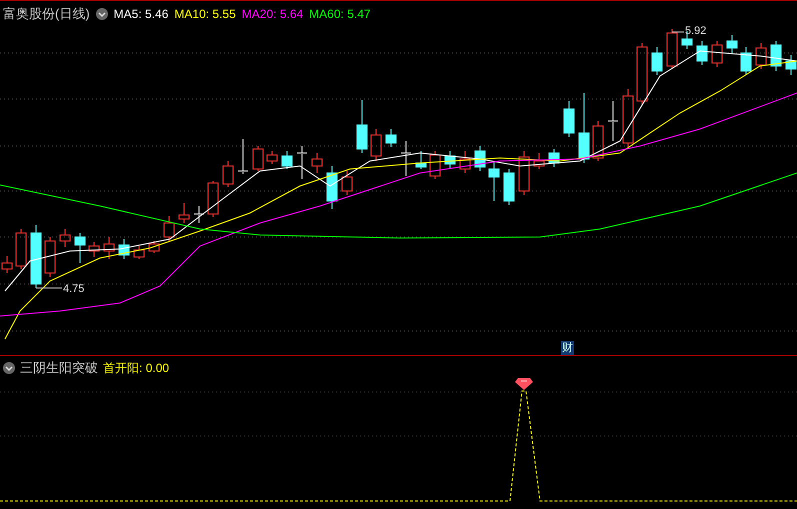 The image size is (797, 509). Describe the element at coordinates (524, 384) in the screenshot. I see `diamond-icon` at that location.